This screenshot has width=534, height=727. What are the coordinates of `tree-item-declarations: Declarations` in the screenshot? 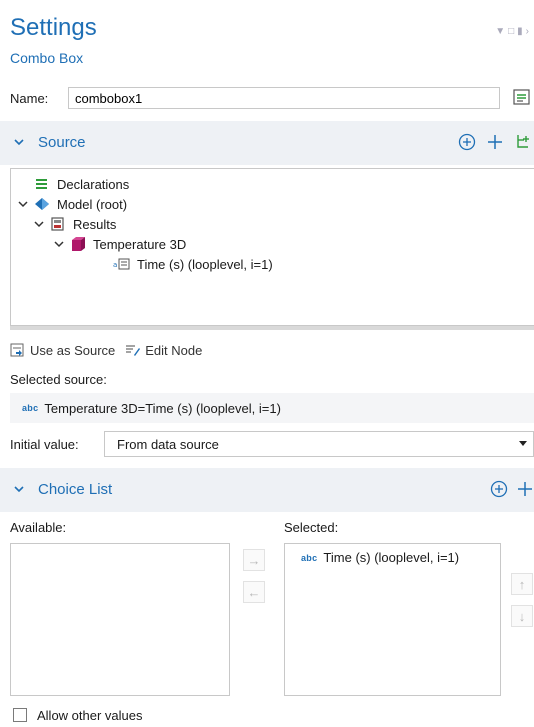 It's located at (81, 184).